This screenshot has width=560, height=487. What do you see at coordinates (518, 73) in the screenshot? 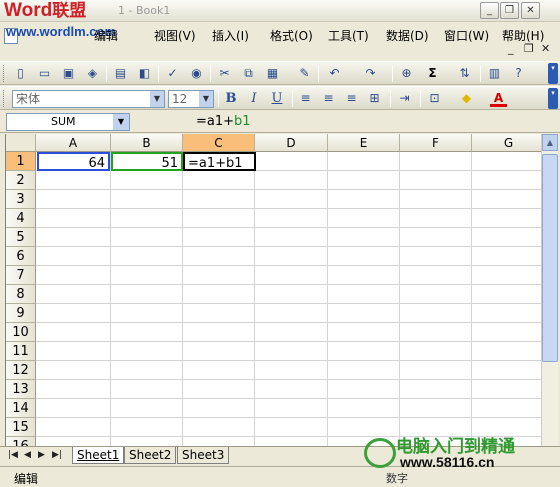
I see `help-icon: ?` at bounding box center [518, 73].